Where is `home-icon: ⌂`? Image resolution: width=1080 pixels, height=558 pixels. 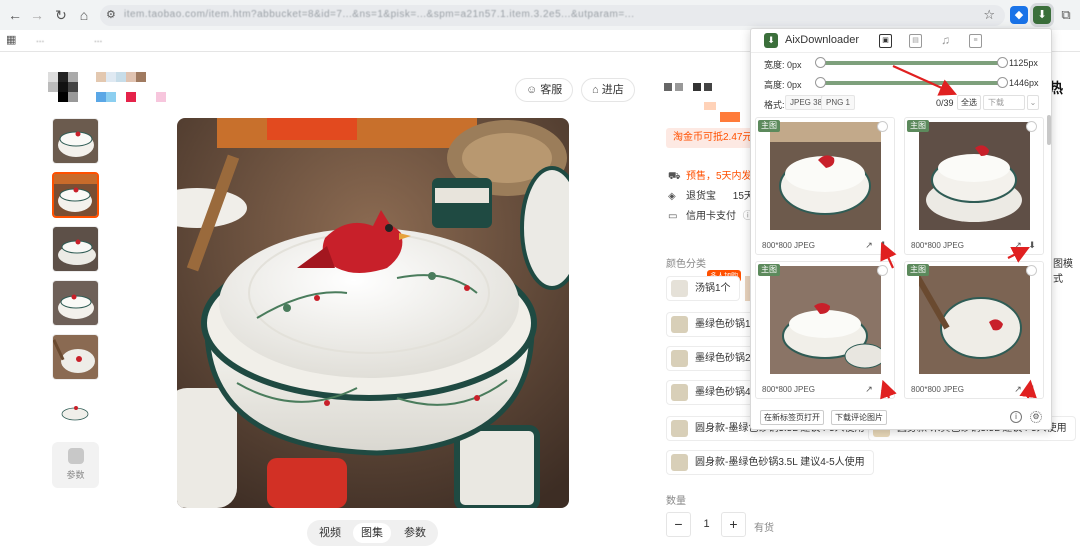
home-icon: ⌂ is located at coordinates (84, 15).